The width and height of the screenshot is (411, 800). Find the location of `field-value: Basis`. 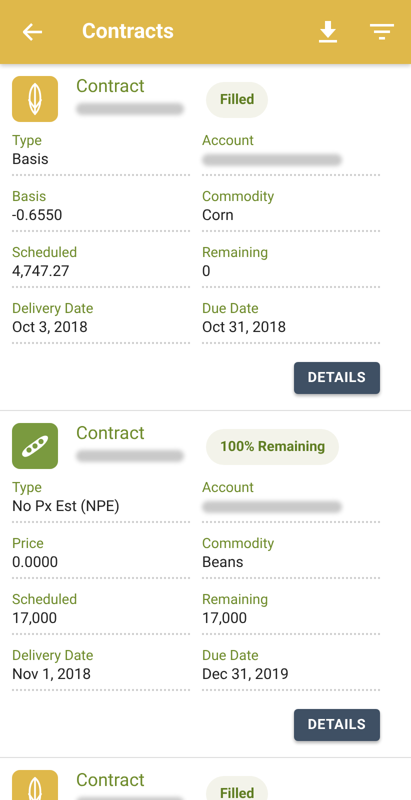

field-value: Basis is located at coordinates (30, 159).